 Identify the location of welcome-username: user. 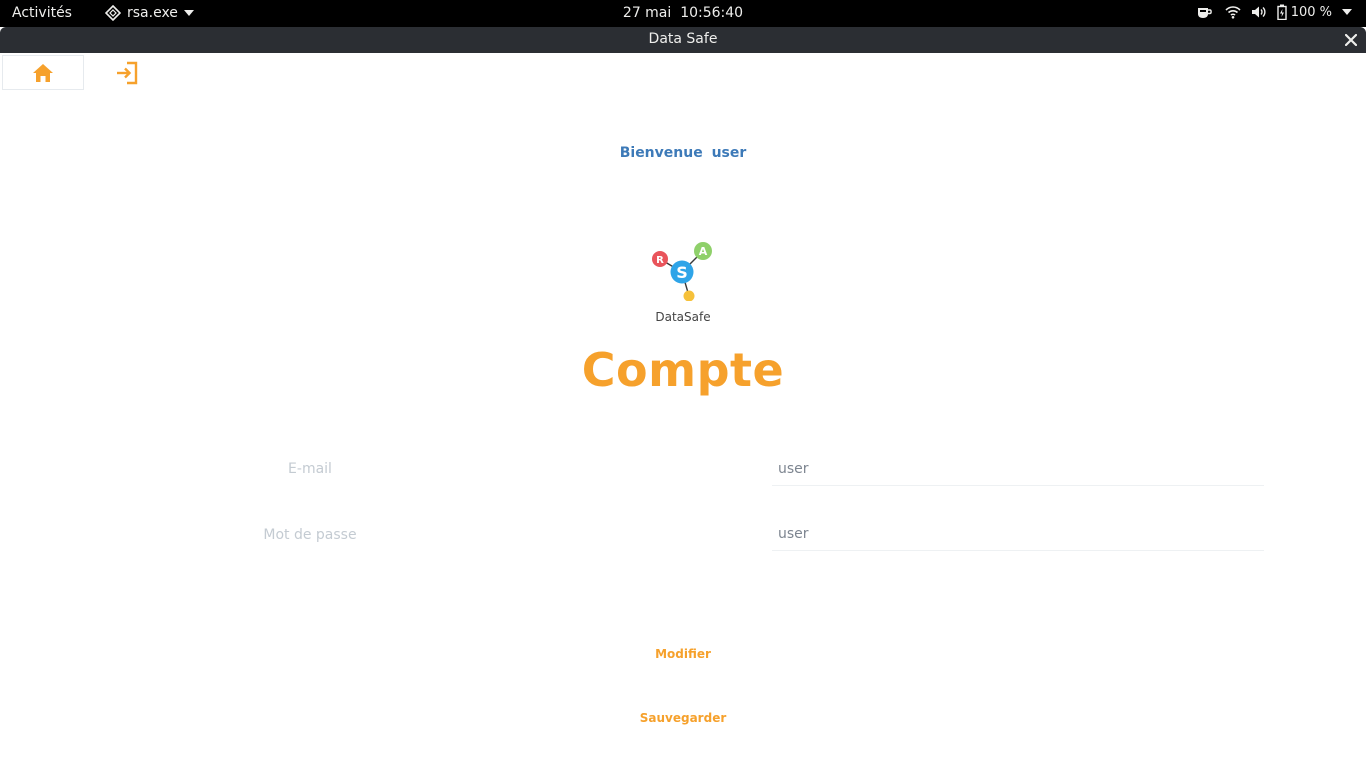
(729, 153).